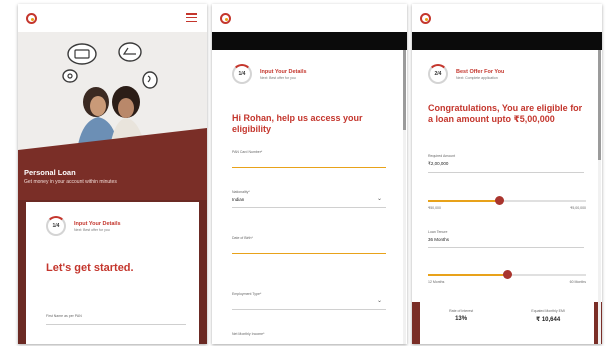 The image size is (608, 346). What do you see at coordinates (50, 172) in the screenshot?
I see `banner-title: Personal Loan` at bounding box center [50, 172].